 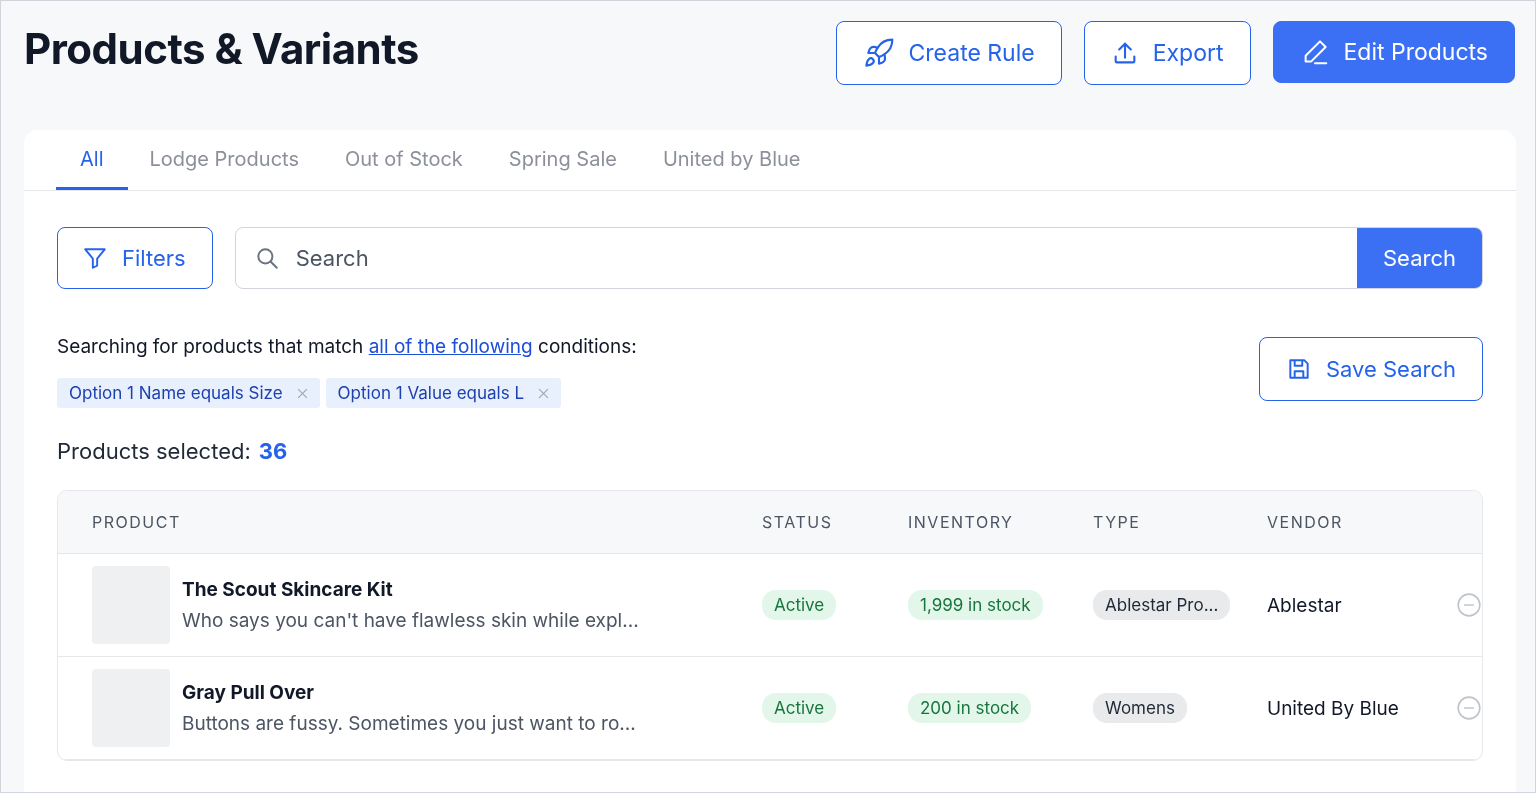 I want to click on column-header: INVENTORY, so click(x=961, y=522).